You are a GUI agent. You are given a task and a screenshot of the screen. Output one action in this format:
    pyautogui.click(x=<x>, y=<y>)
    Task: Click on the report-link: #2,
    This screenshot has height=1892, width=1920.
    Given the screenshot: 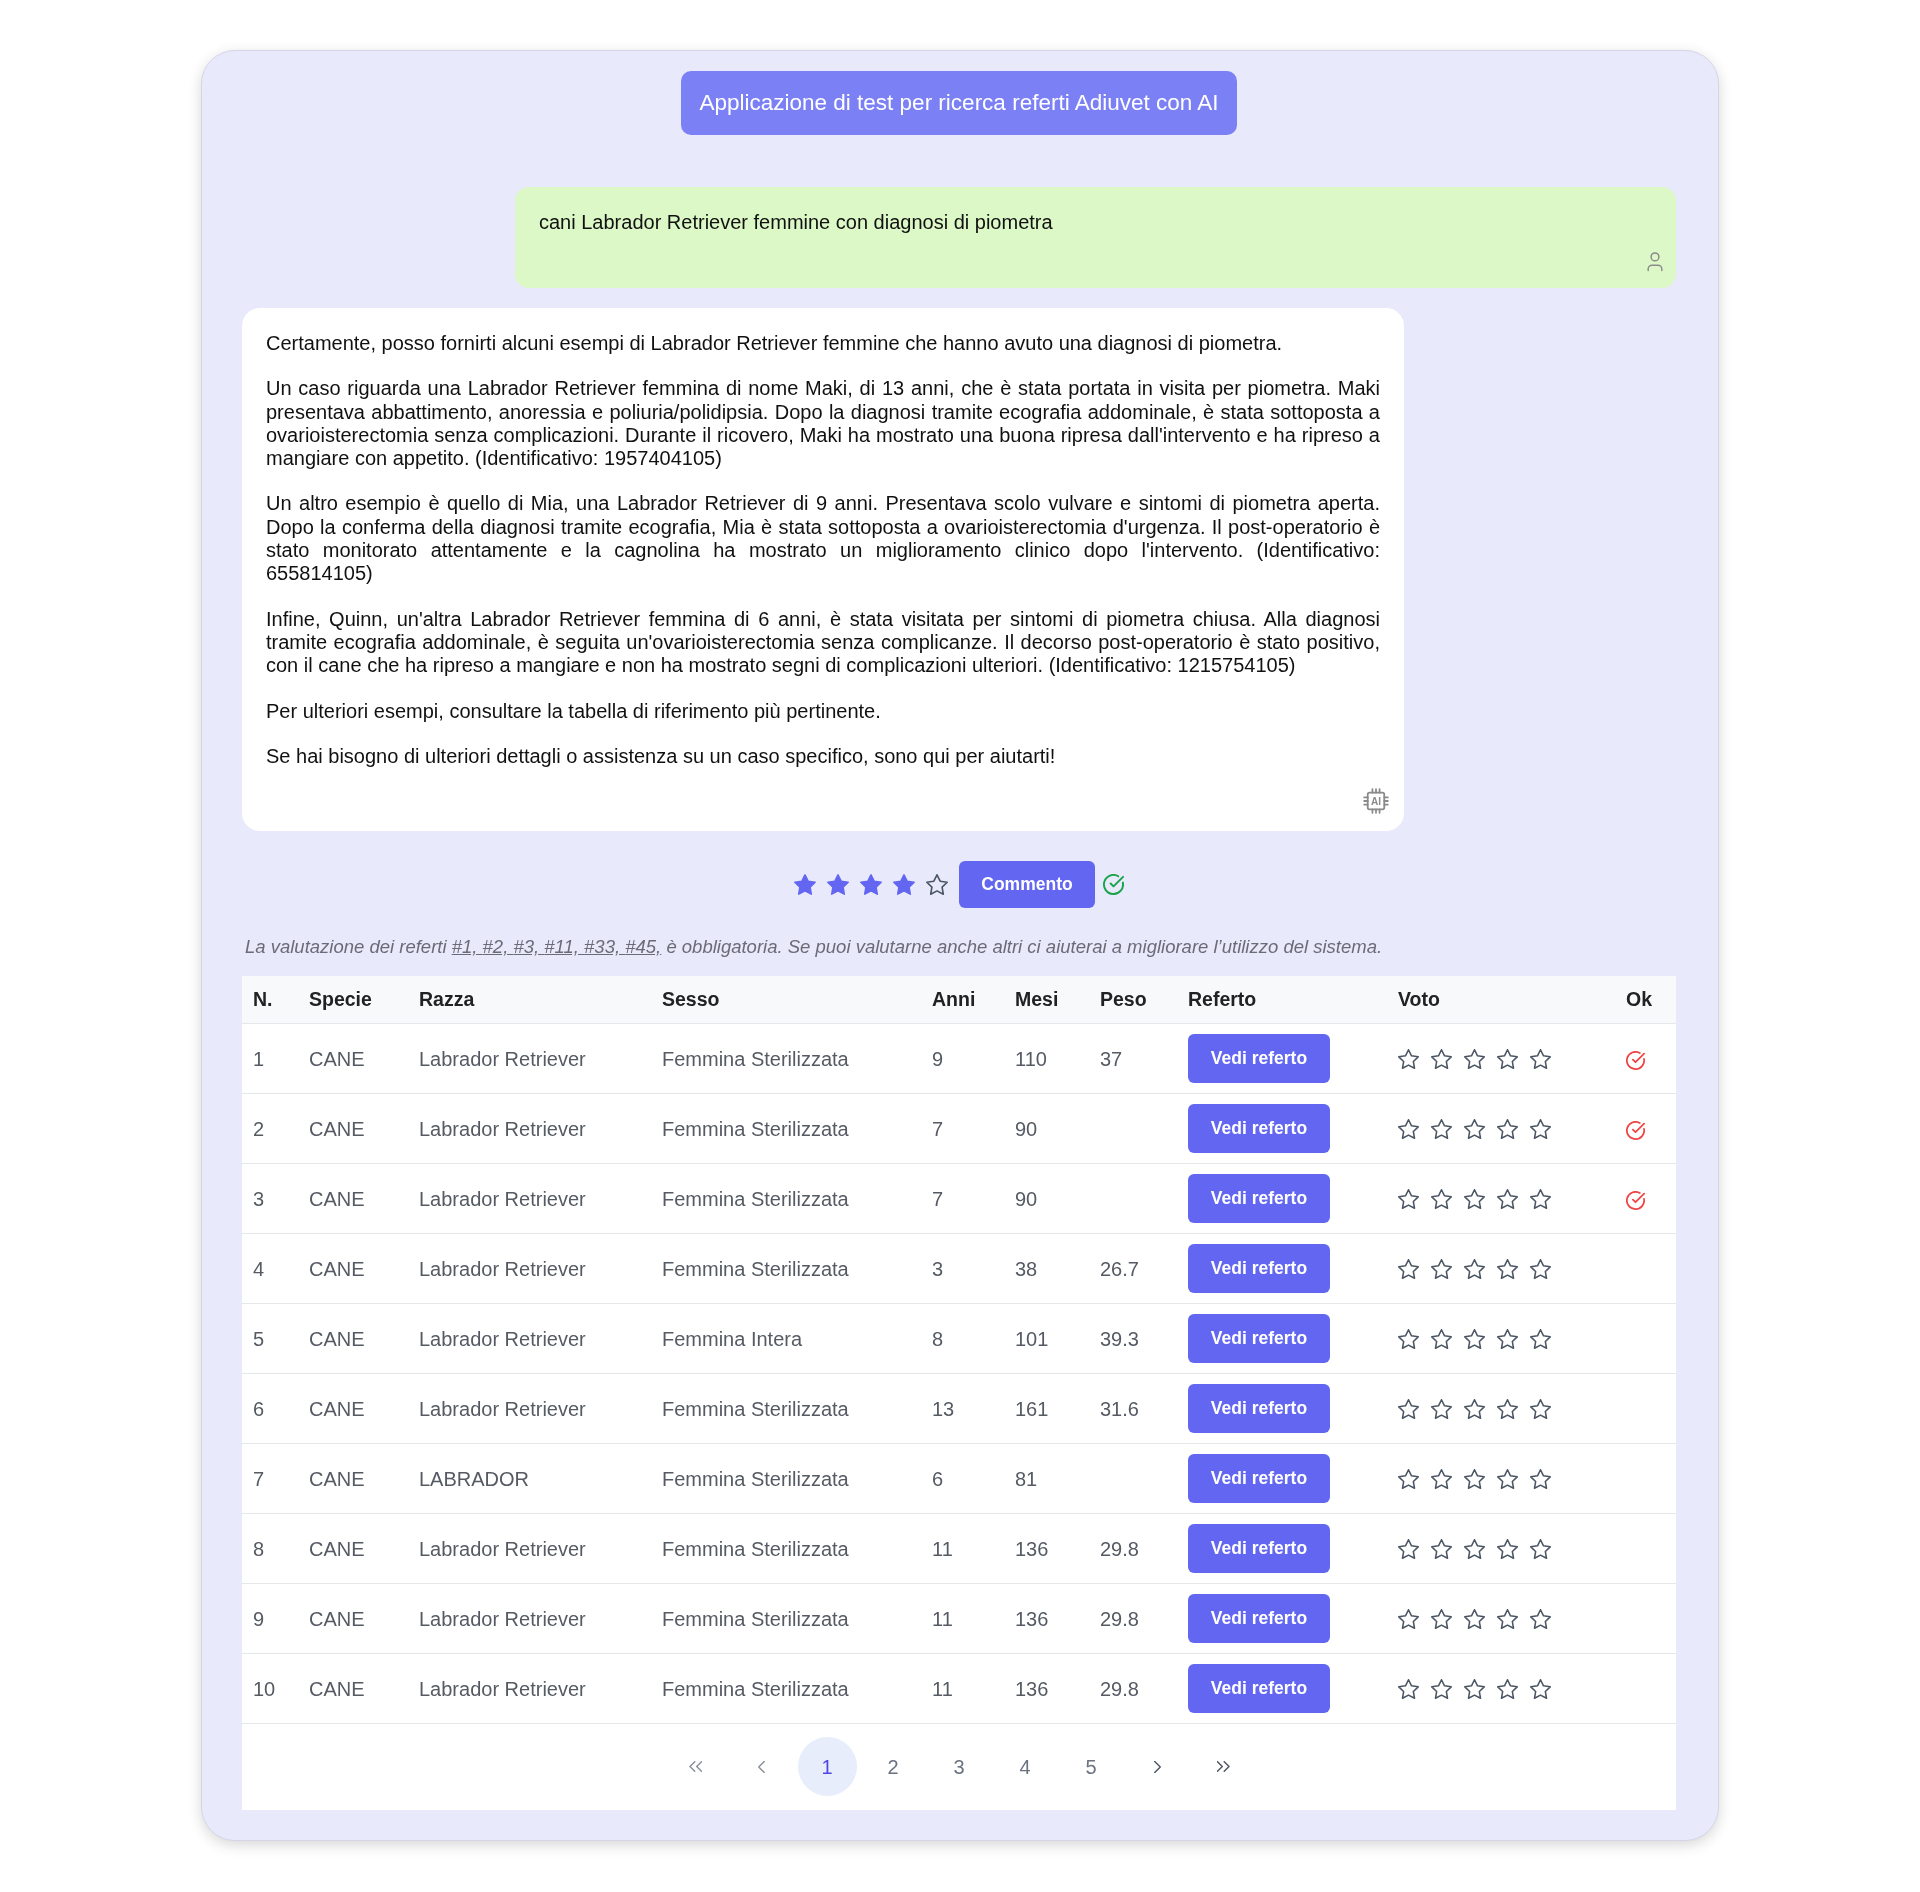 What is the action you would take?
    pyautogui.click(x=498, y=947)
    